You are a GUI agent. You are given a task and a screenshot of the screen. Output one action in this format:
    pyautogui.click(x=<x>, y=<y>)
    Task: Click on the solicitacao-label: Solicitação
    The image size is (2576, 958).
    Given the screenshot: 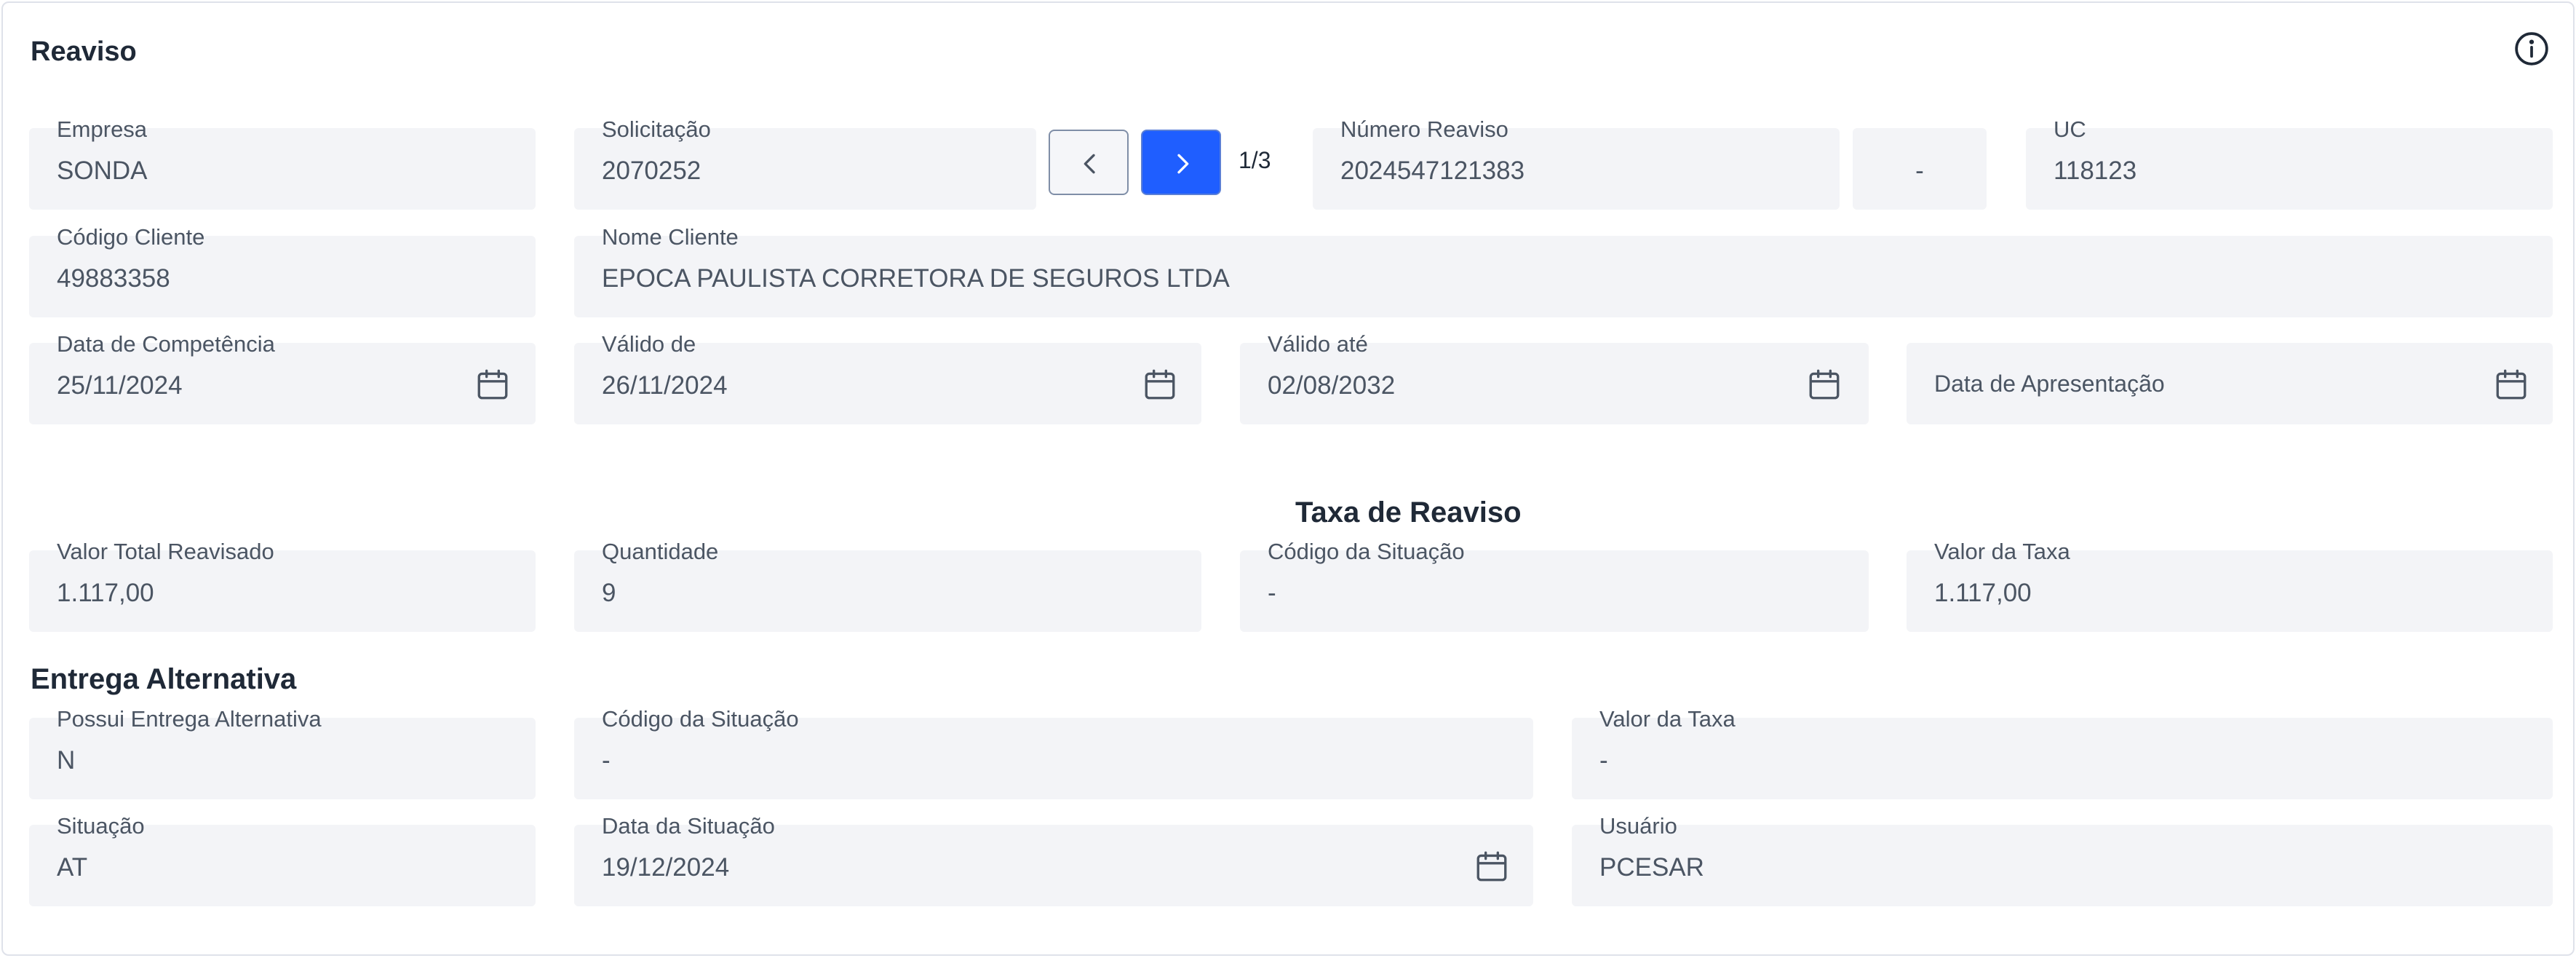 What is the action you would take?
    pyautogui.click(x=656, y=129)
    